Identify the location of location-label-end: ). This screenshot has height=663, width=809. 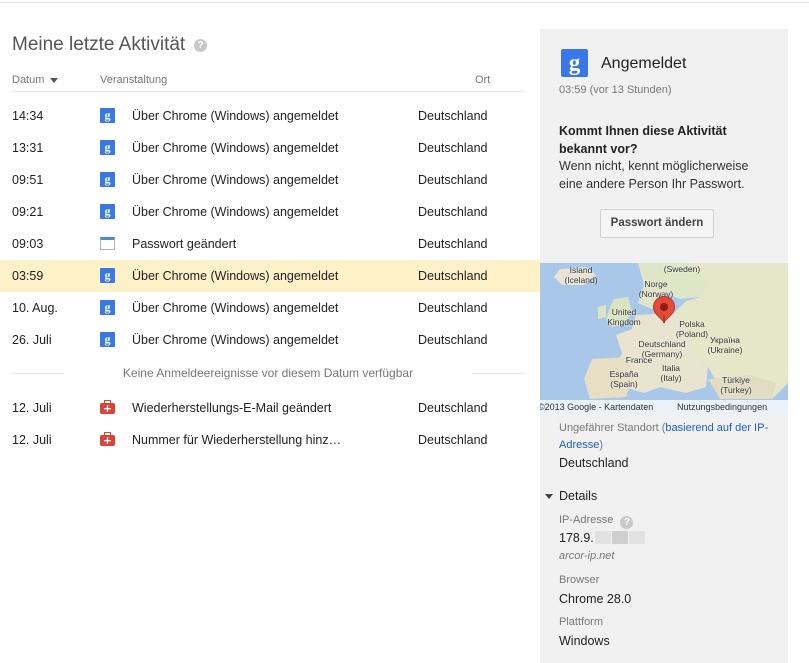
(601, 445).